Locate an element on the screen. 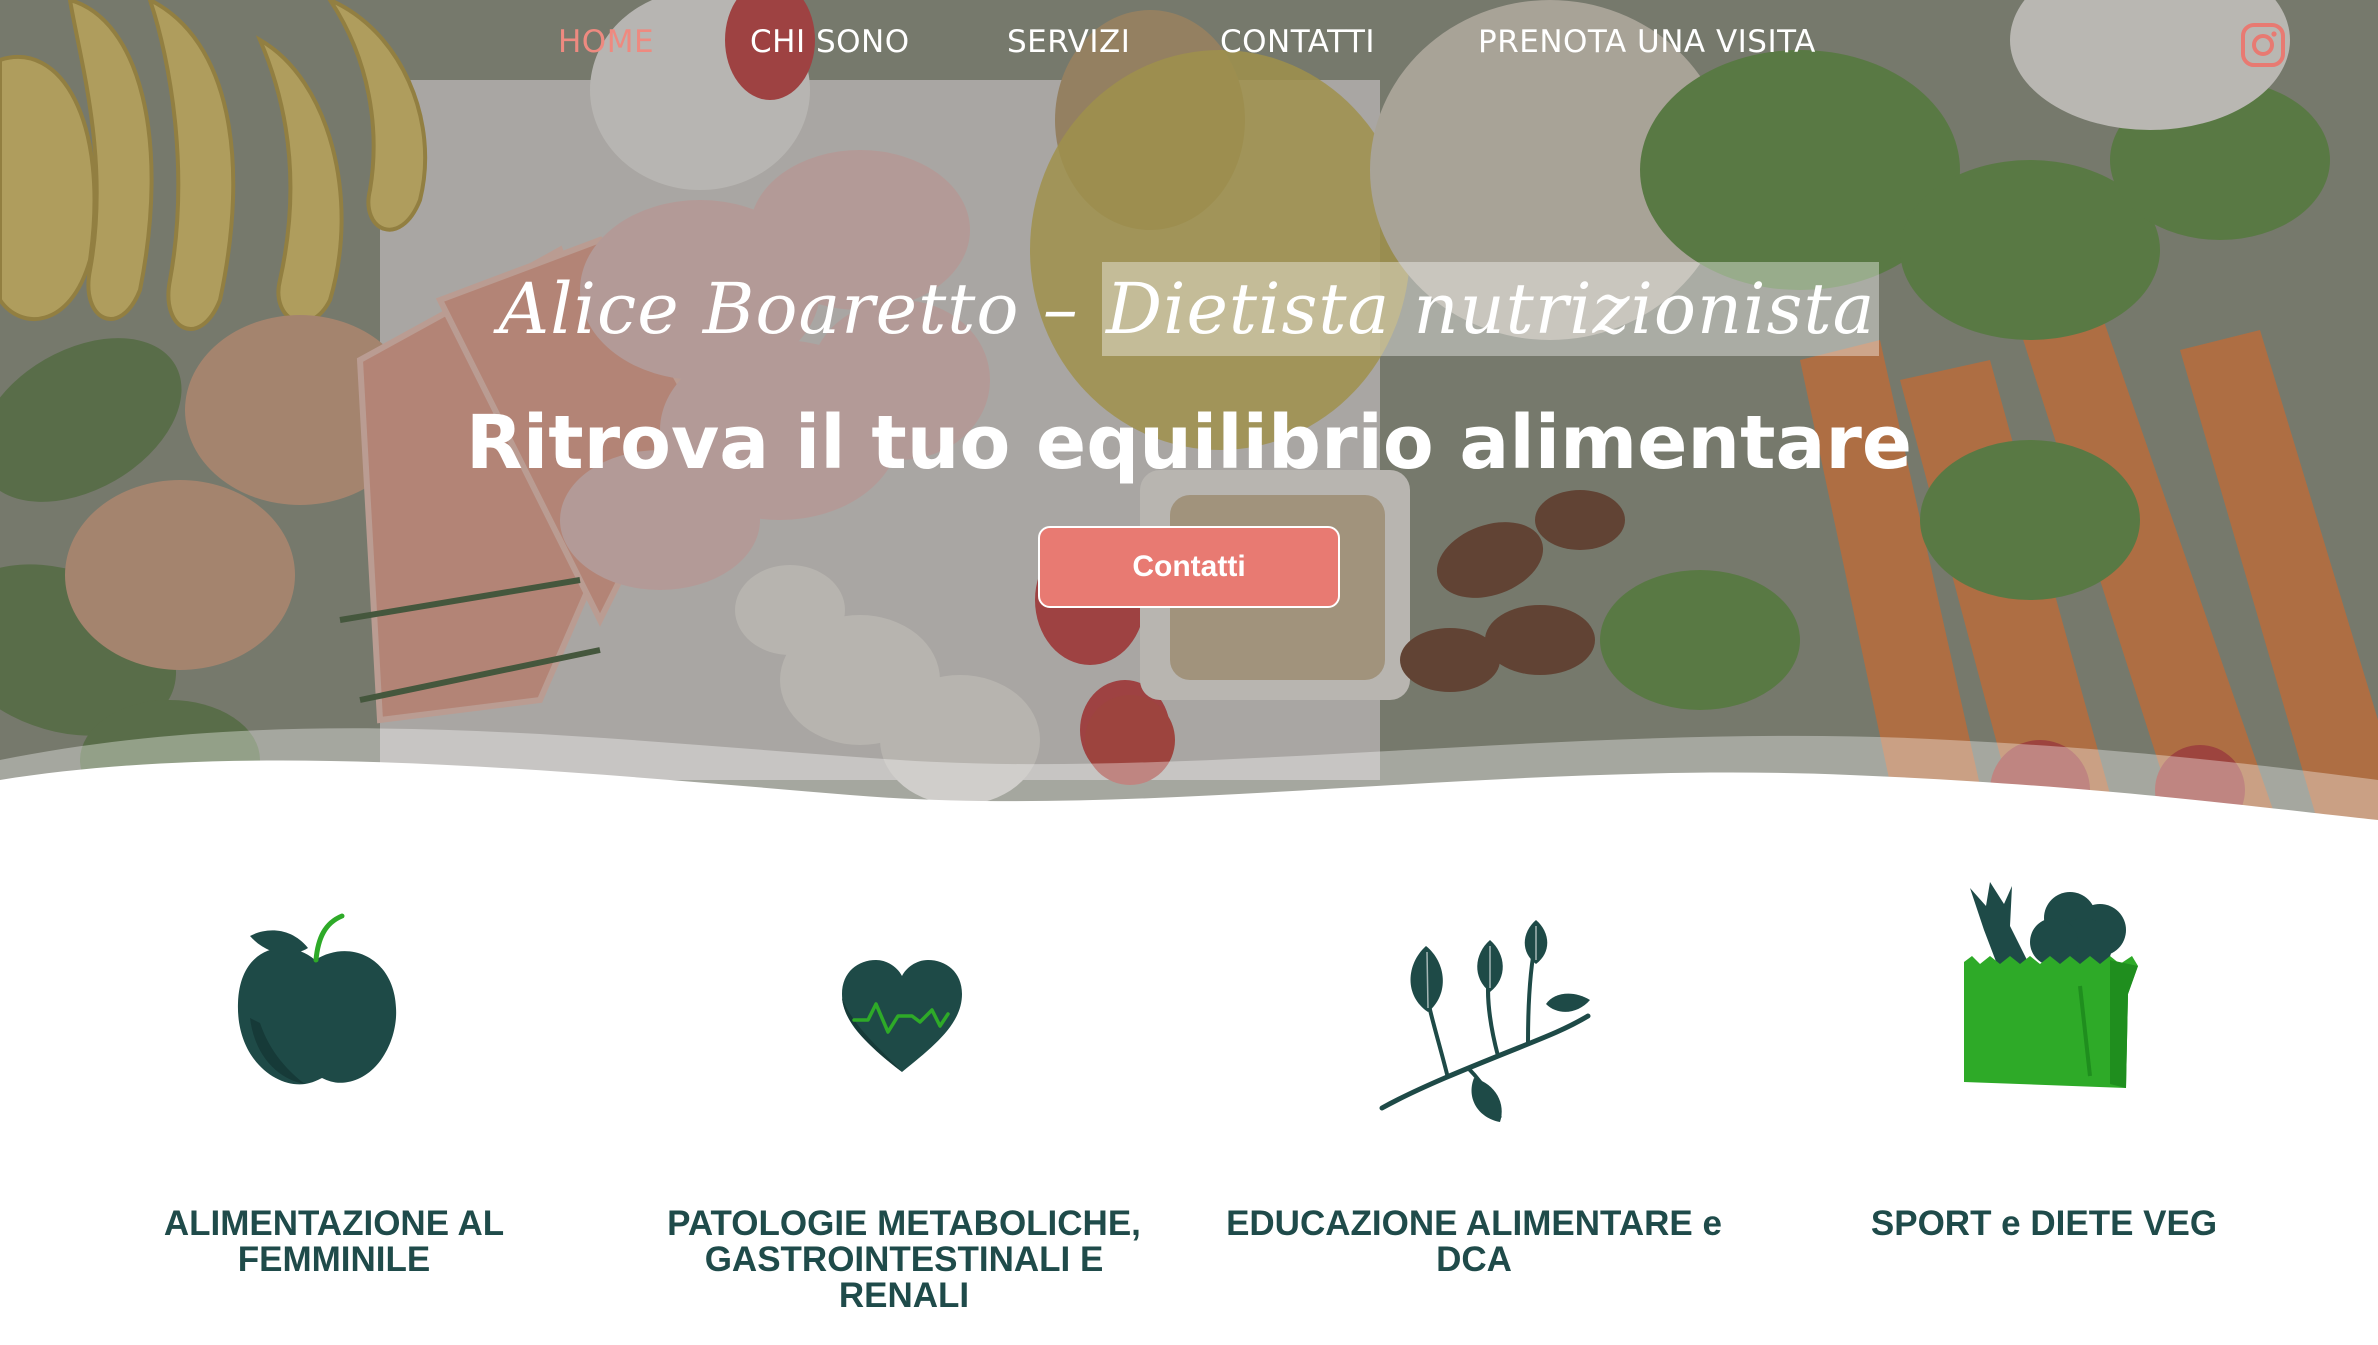 This screenshot has height=1345, width=2378. nav-contatti: CONTATTI is located at coordinates (1297, 46).